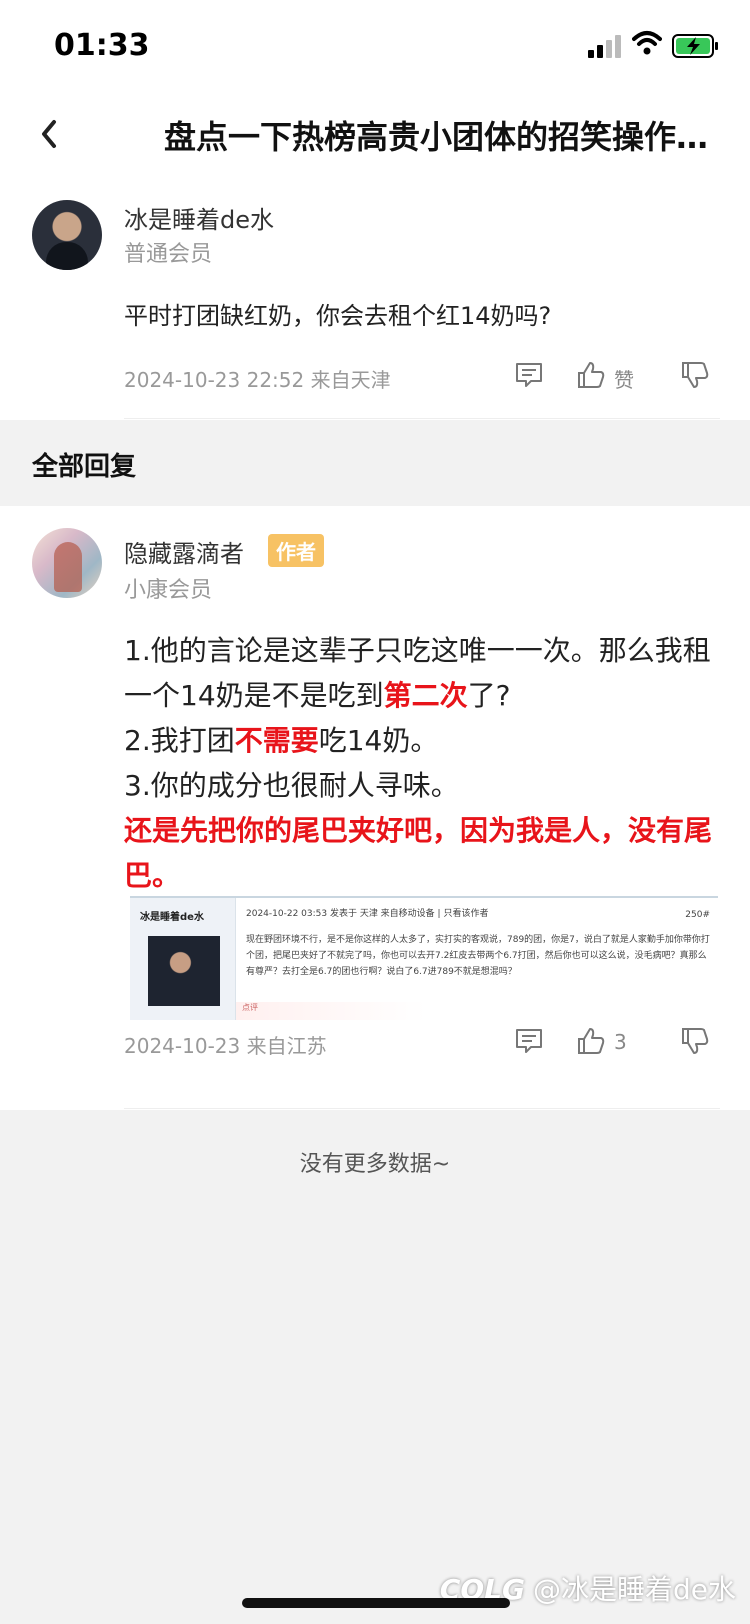  Describe the element at coordinates (375, 1164) in the screenshot. I see `no-more-data: 没有更多数据~` at that location.